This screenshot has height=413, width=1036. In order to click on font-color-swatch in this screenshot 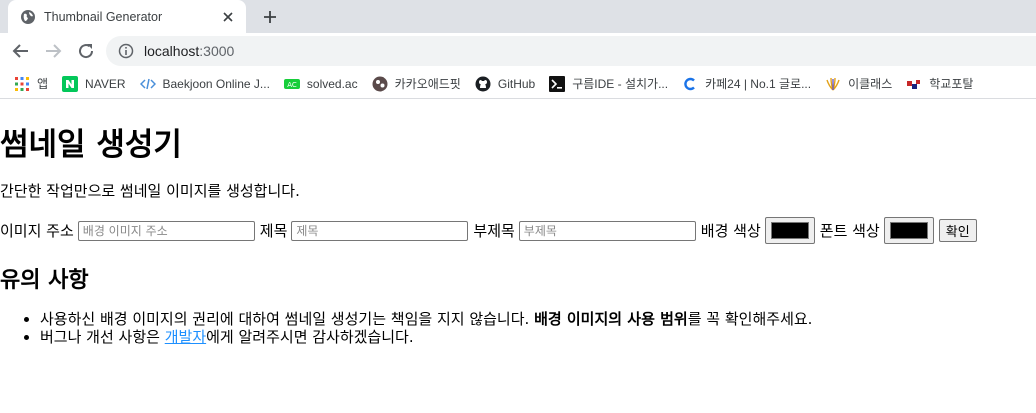, I will do `click(908, 230)`.